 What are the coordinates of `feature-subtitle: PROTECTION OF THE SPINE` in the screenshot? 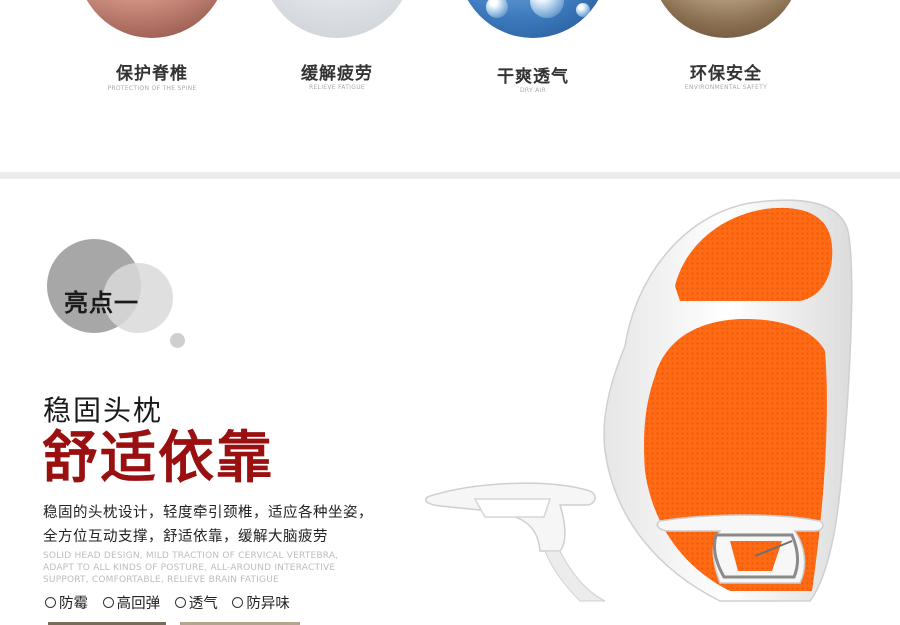 It's located at (152, 88).